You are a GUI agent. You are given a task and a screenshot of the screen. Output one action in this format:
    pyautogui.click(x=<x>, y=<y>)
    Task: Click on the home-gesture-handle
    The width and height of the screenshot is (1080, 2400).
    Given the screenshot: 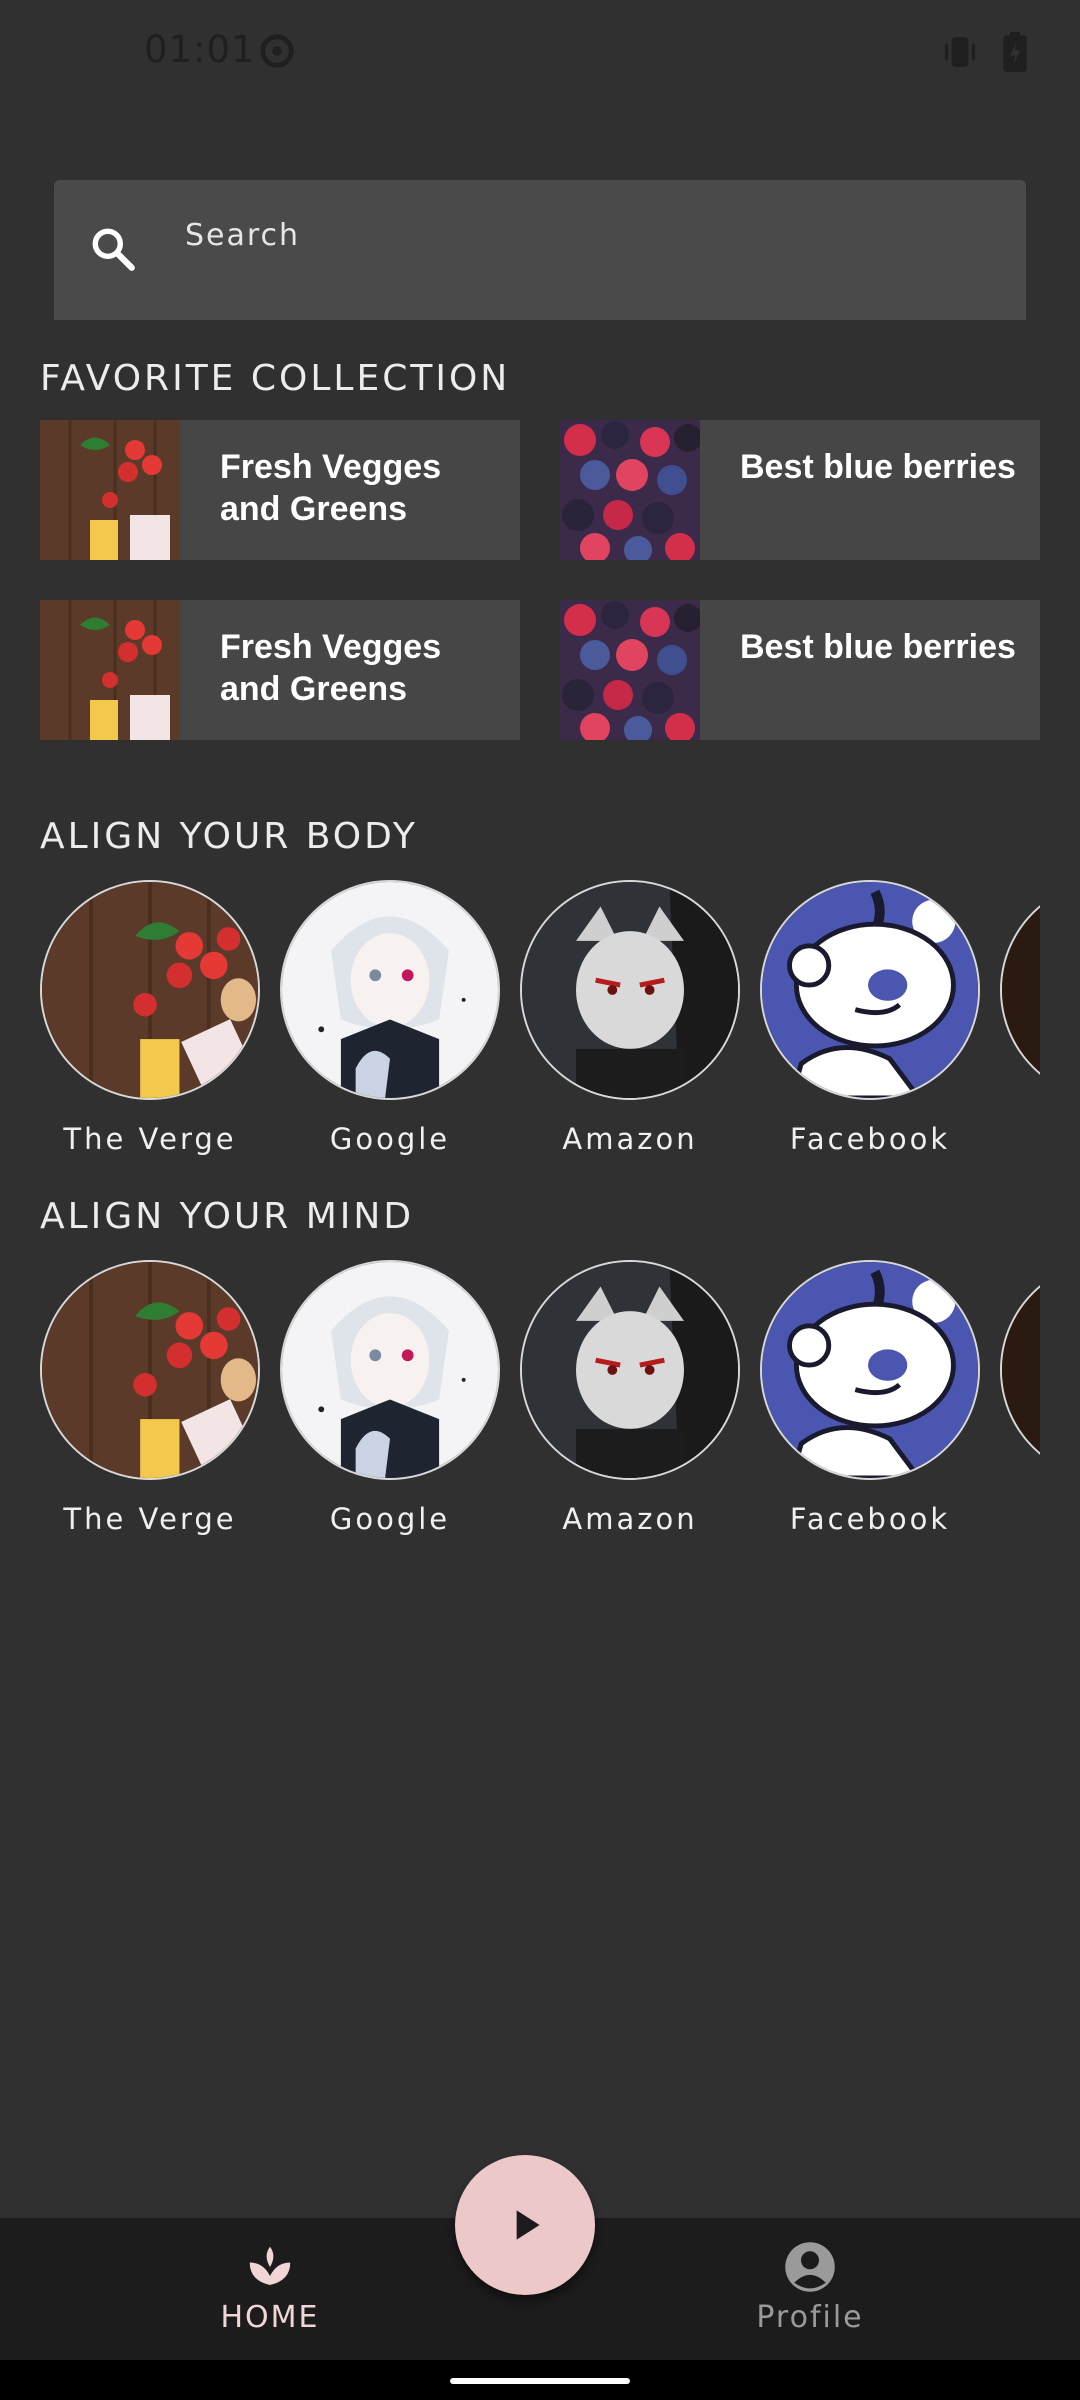 What is the action you would take?
    pyautogui.click(x=540, y=2381)
    